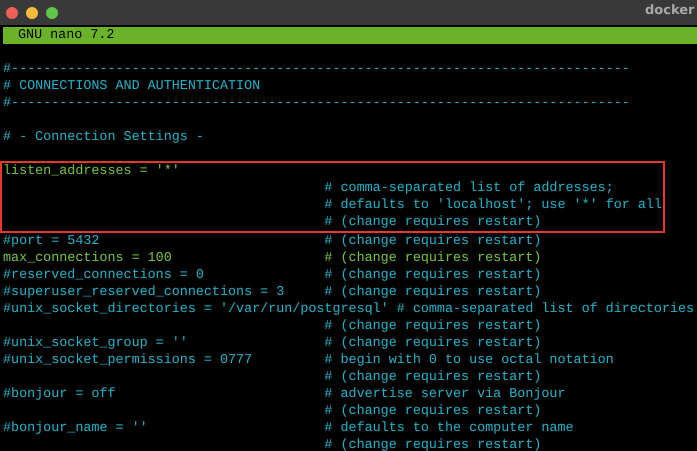 Image resolution: width=697 pixels, height=451 pixels. Describe the element at coordinates (309, 360) in the screenshot. I see `code-line: #unix_socket_permissions = 0777 # begin with 0 to use octal notation` at that location.